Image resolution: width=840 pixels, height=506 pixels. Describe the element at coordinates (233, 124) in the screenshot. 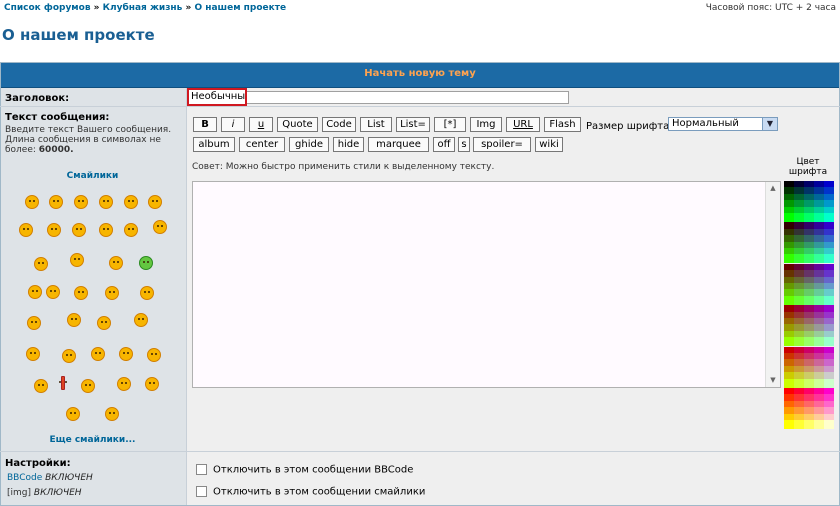

I see `italic-button: i` at that location.